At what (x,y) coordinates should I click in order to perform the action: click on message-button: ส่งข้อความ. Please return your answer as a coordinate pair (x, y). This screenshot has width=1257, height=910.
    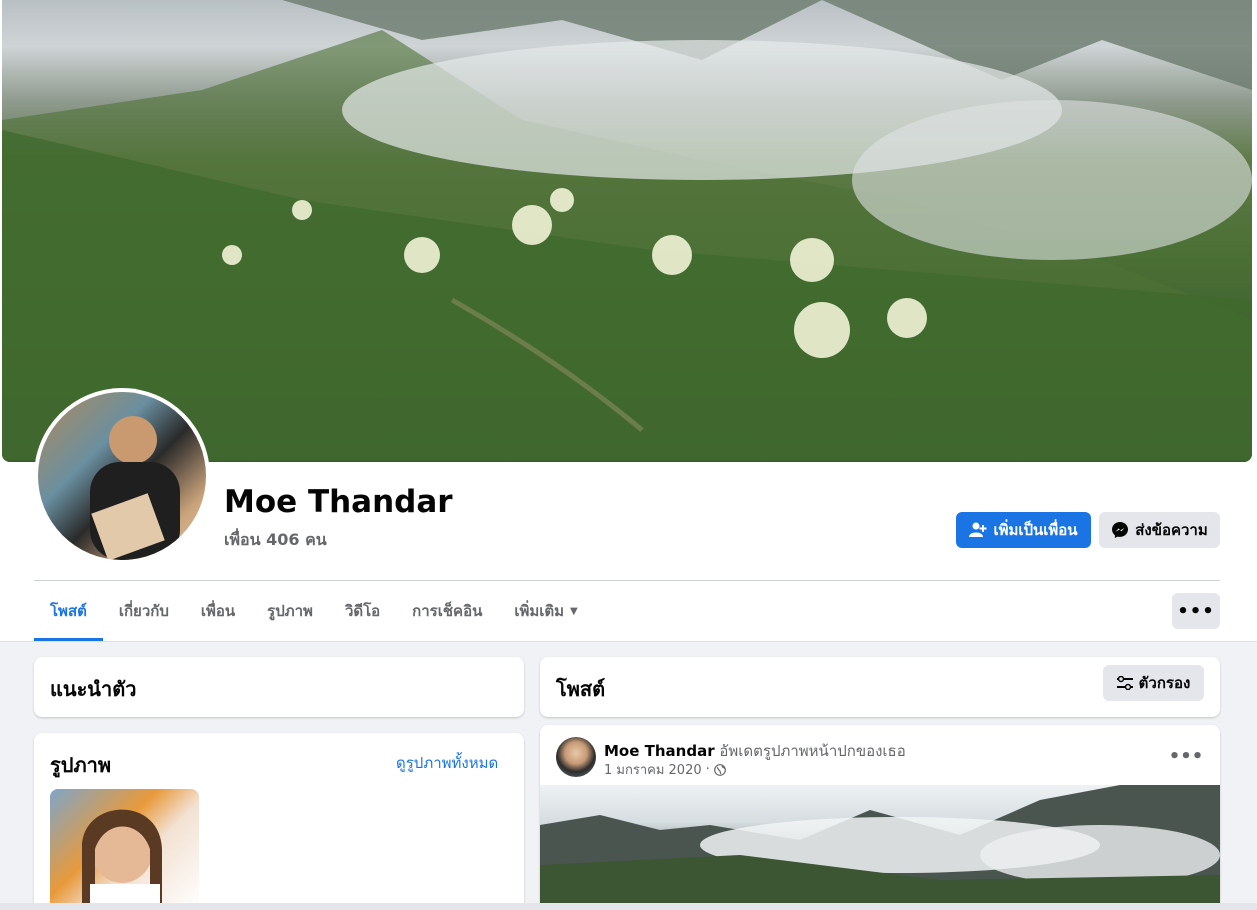
    Looking at the image, I should click on (1159, 530).